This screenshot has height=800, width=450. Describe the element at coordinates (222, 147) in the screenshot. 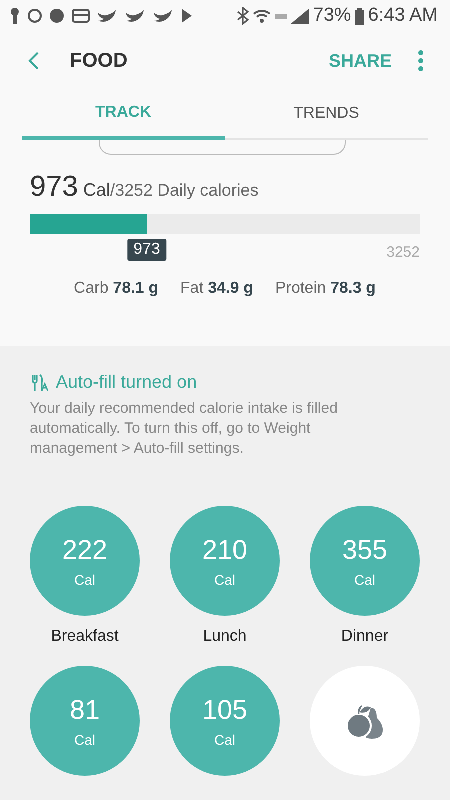

I see `date-selector` at that location.